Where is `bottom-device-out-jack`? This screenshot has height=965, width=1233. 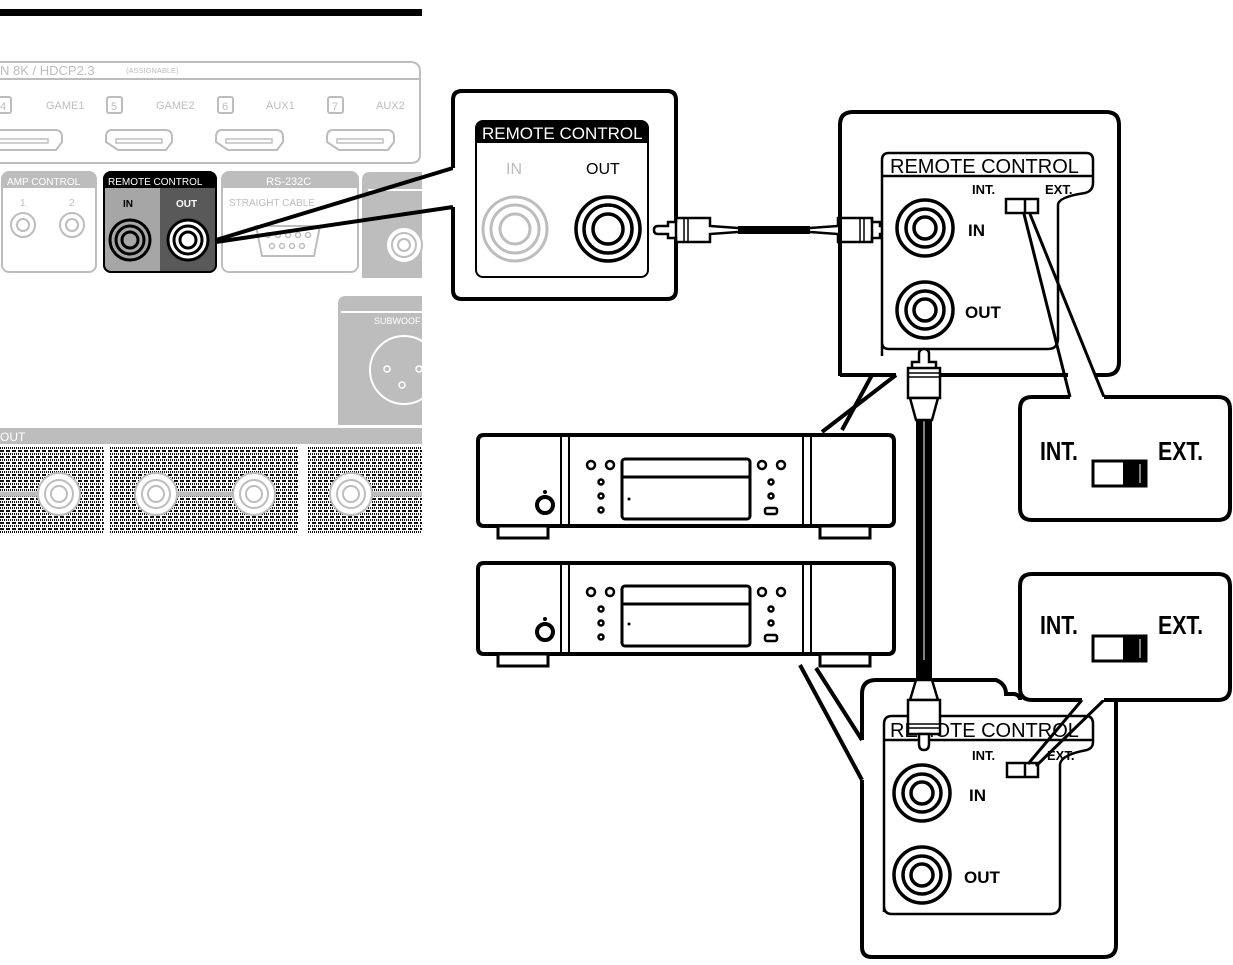 bottom-device-out-jack is located at coordinates (922, 875).